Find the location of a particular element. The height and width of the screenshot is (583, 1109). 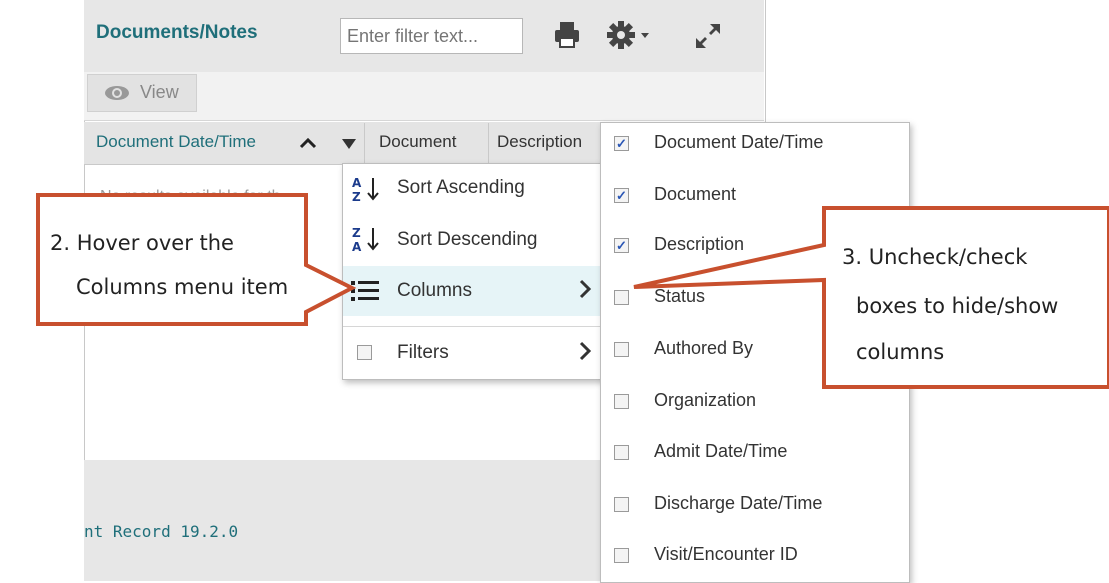

column-option-label: Organization is located at coordinates (705, 400).